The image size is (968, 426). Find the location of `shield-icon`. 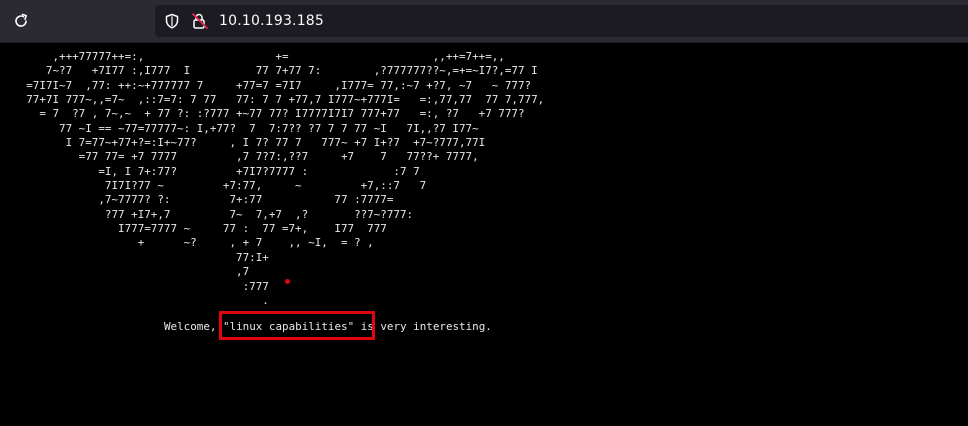

shield-icon is located at coordinates (172, 21).